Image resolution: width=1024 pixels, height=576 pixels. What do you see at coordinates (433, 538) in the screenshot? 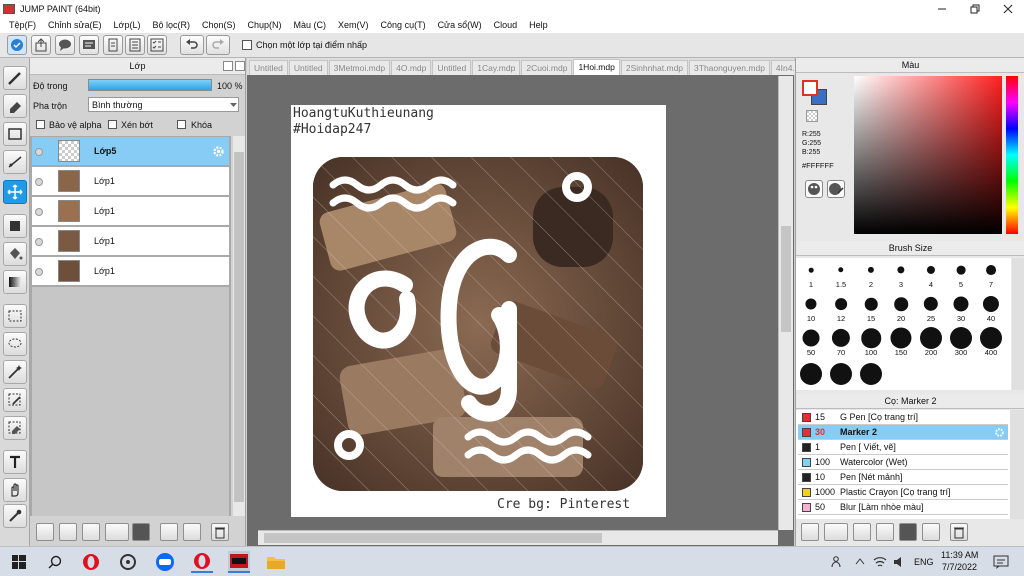
I see `canvas-horizontal-scroll-thumb` at bounding box center [433, 538].